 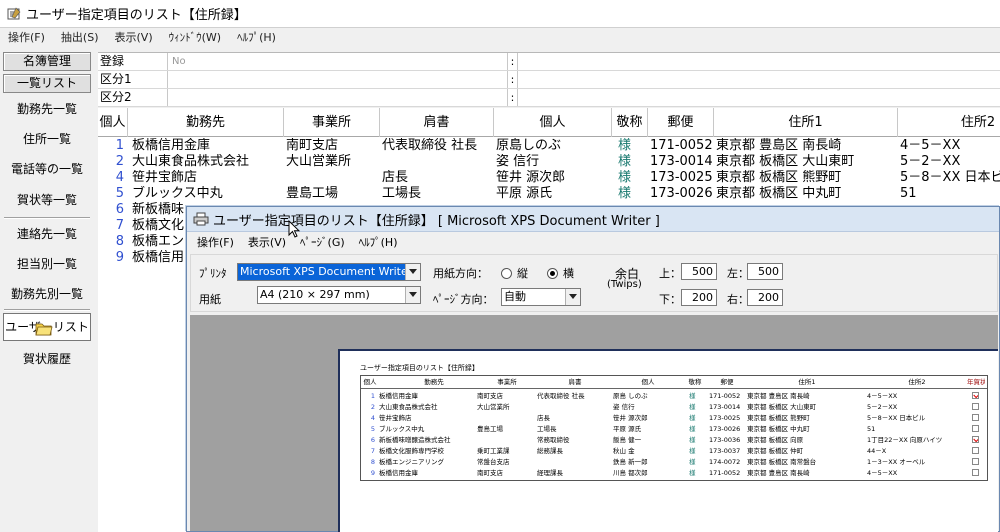 I want to click on preview-title: ユーザー指定項目のリスト【住所録】, so click(x=419, y=368).